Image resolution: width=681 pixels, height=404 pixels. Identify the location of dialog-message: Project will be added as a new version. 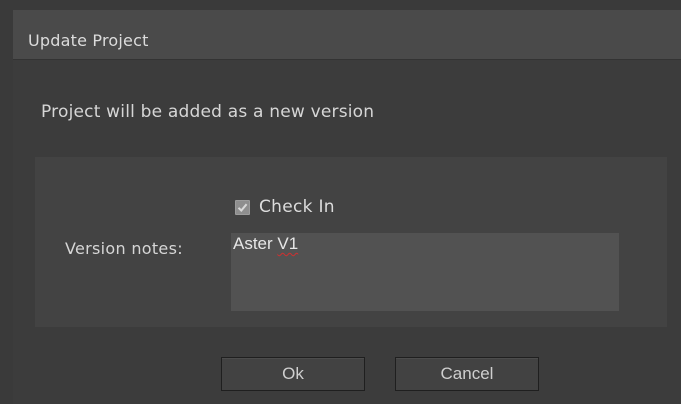
(208, 112).